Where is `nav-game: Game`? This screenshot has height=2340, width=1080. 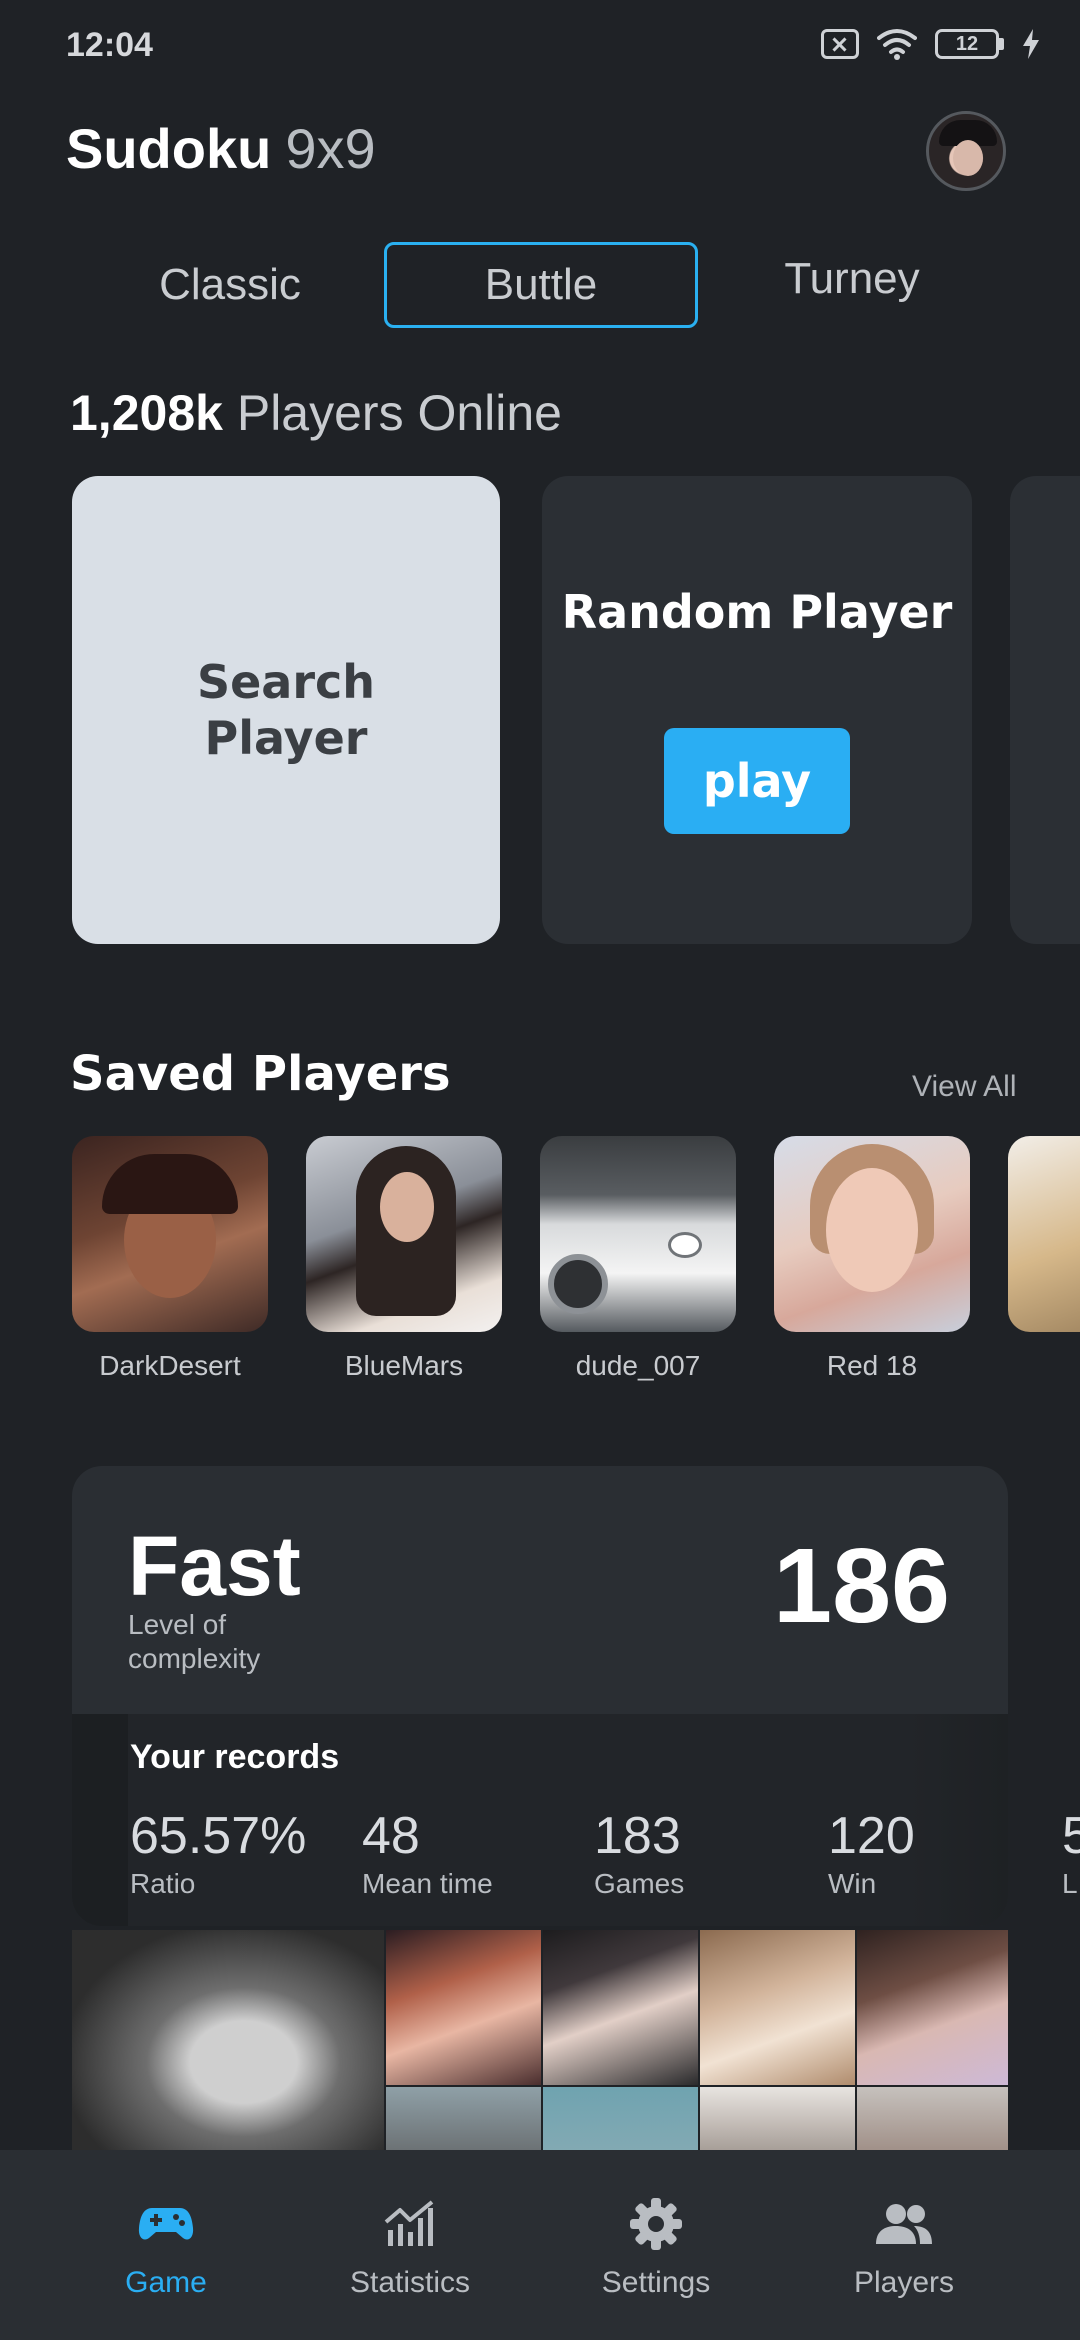
nav-game: Game is located at coordinates (166, 2248).